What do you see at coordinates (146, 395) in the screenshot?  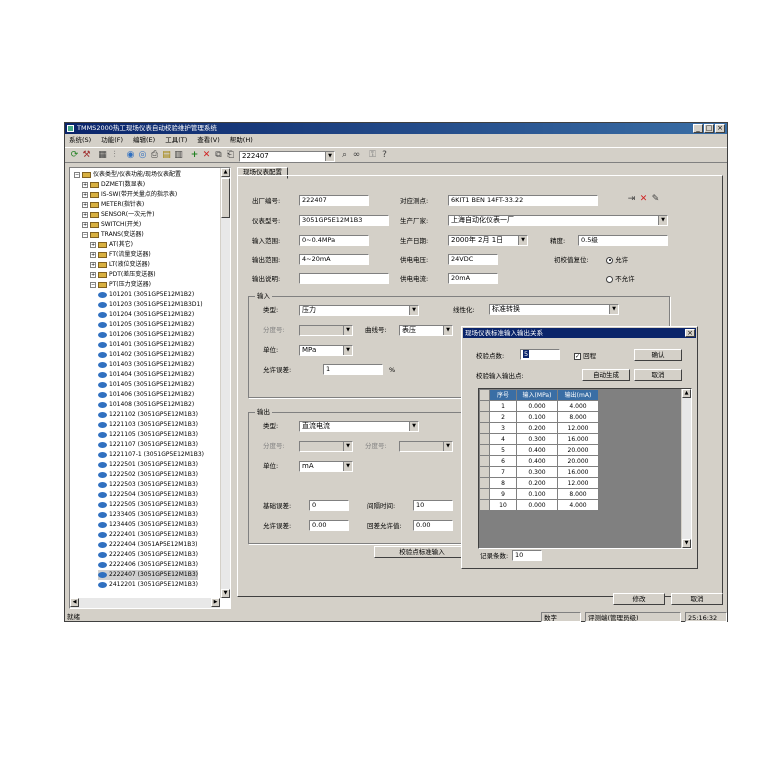 I see `tree-item: 101406 (3051GP5E12M1B2)` at bounding box center [146, 395].